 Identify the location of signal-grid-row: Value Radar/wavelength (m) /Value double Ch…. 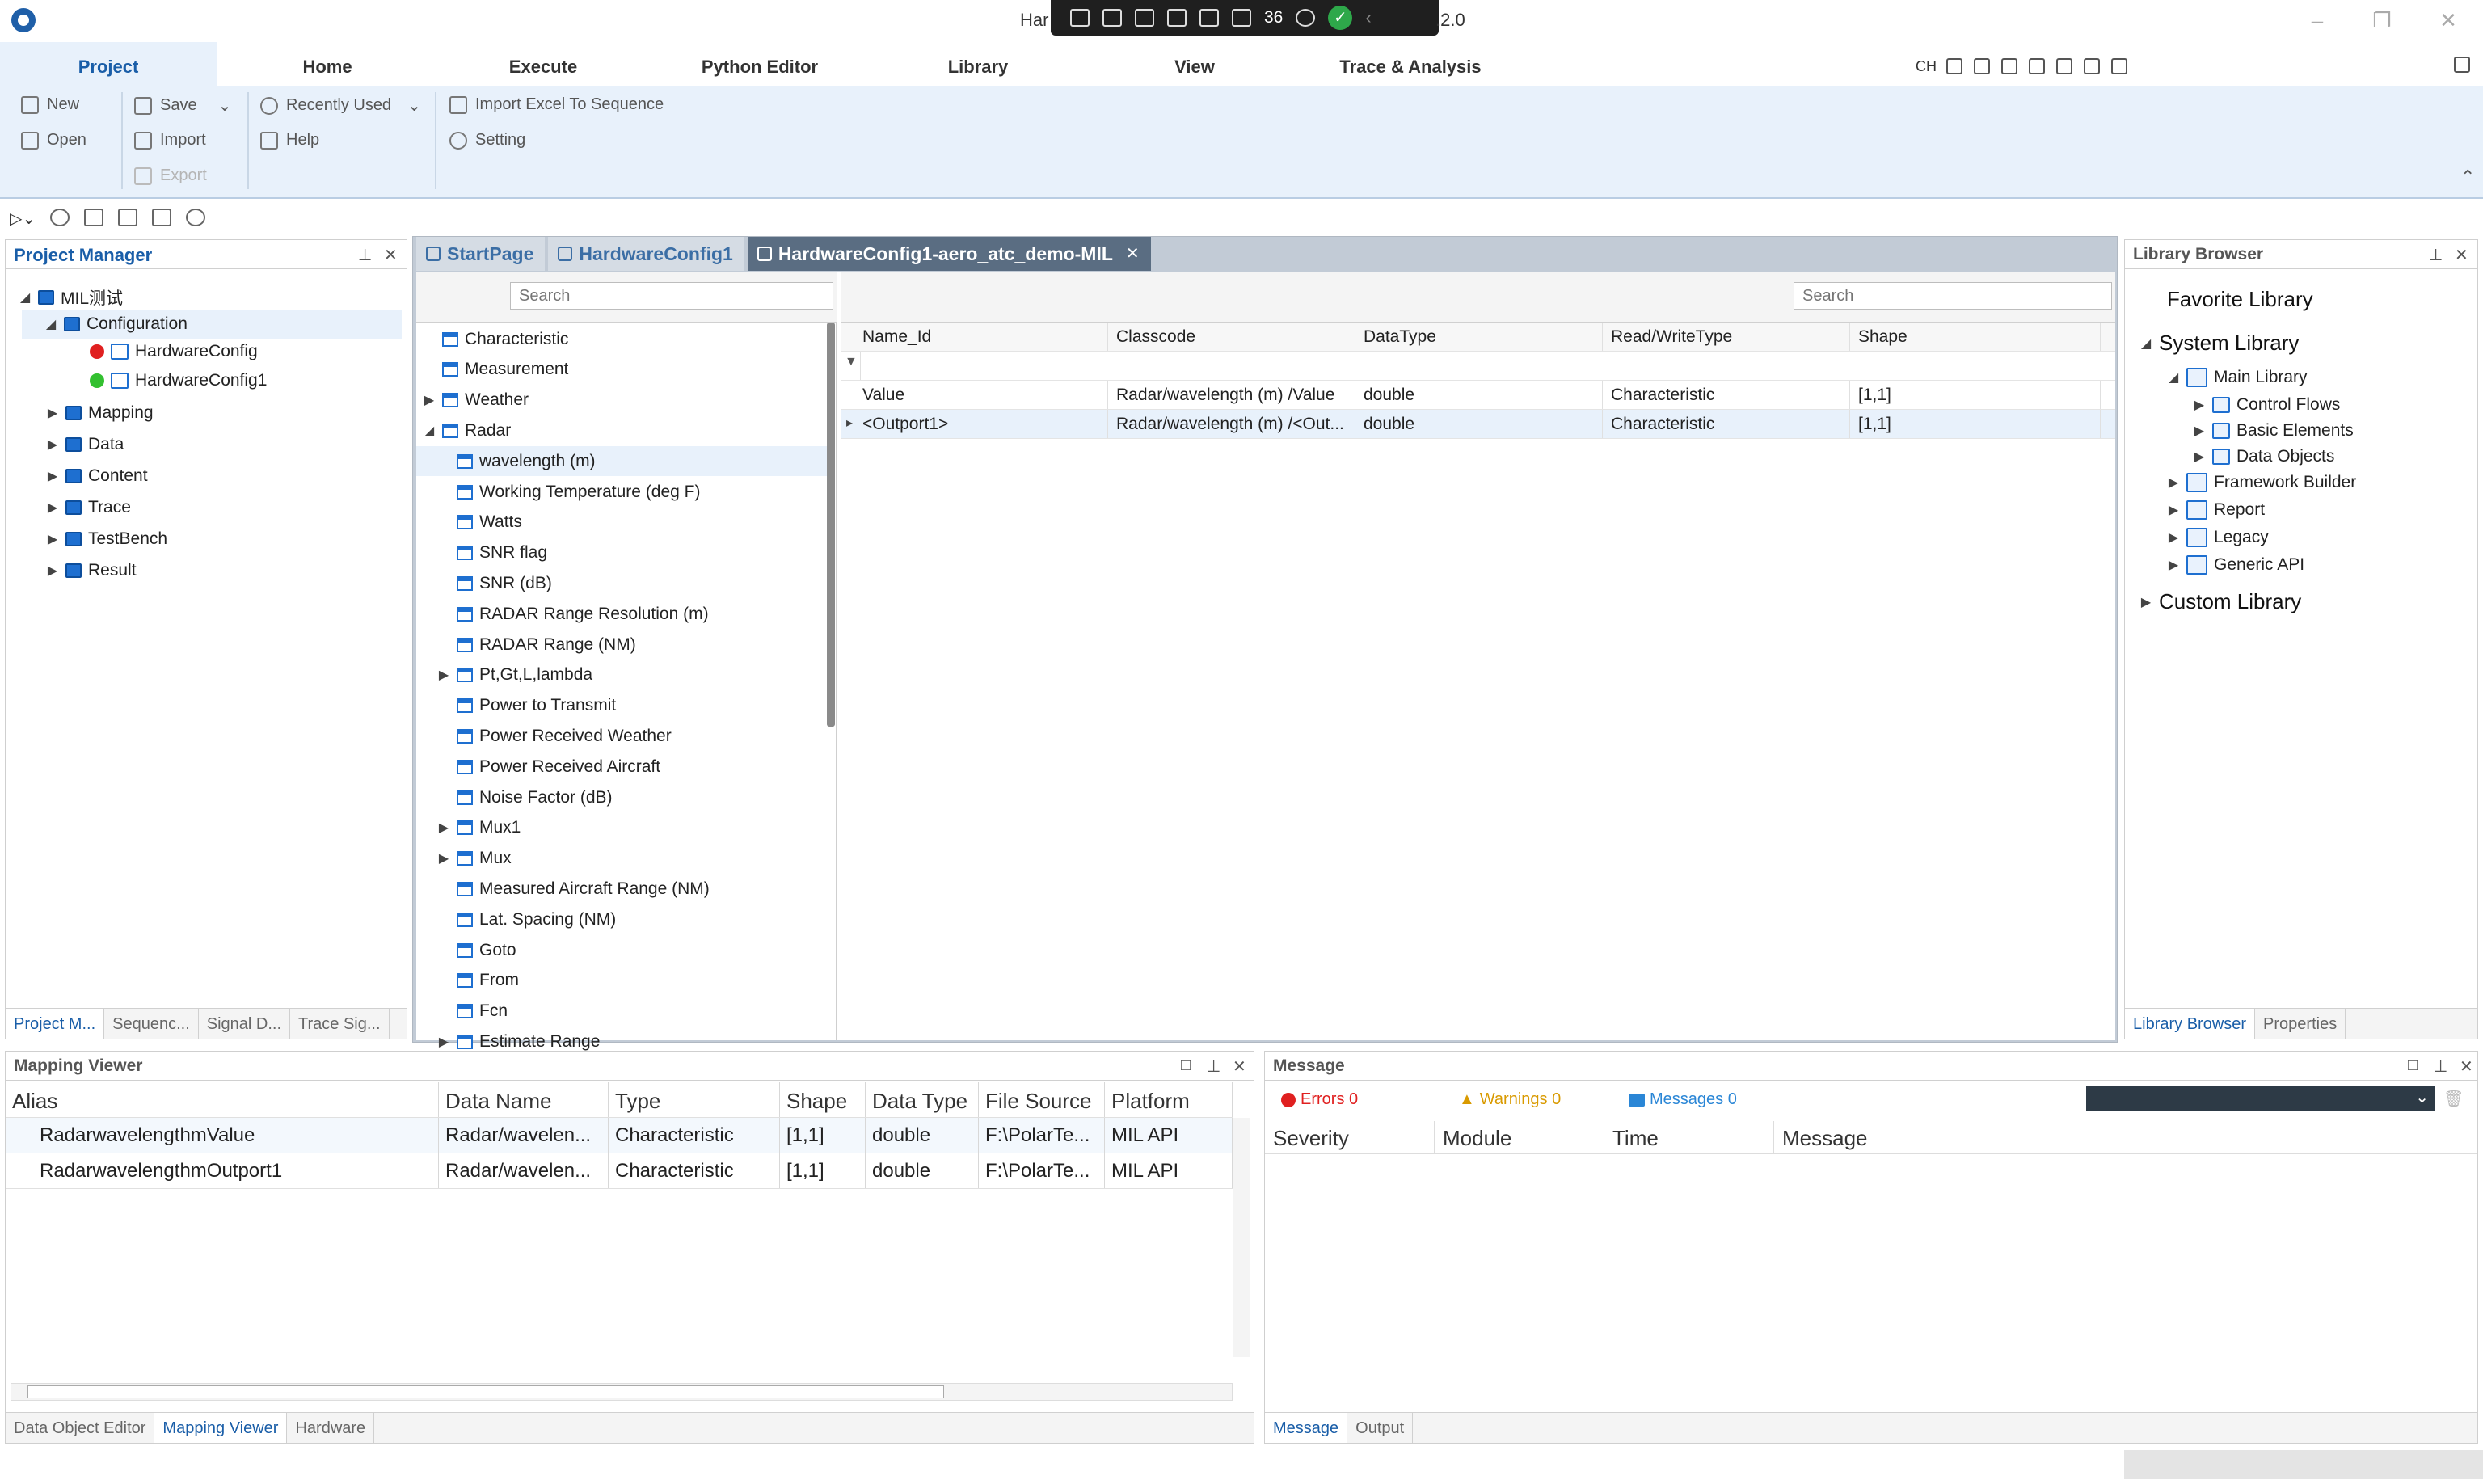
(1478, 395).